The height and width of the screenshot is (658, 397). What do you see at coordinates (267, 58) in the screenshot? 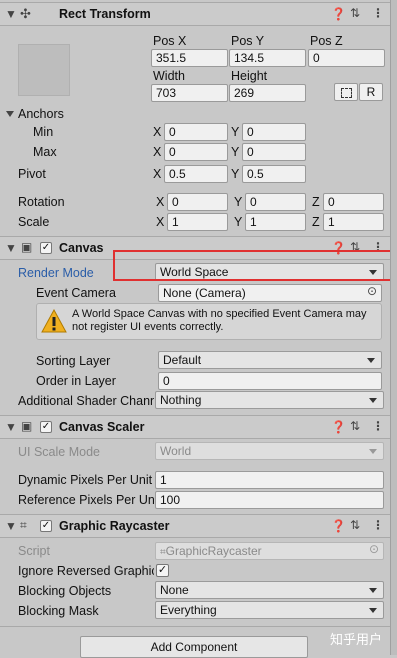
I see `pos-y-field: 134.5` at bounding box center [267, 58].